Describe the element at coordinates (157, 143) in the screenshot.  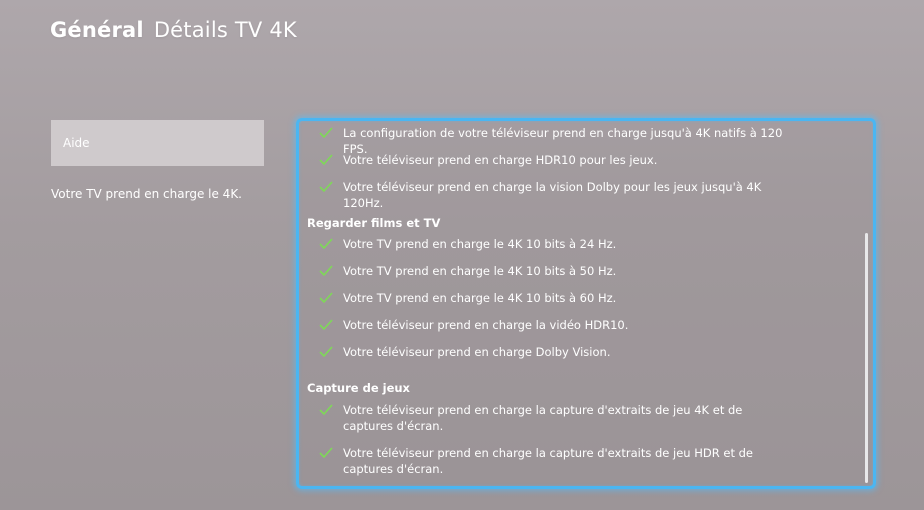
I see `help-button: Aide` at that location.